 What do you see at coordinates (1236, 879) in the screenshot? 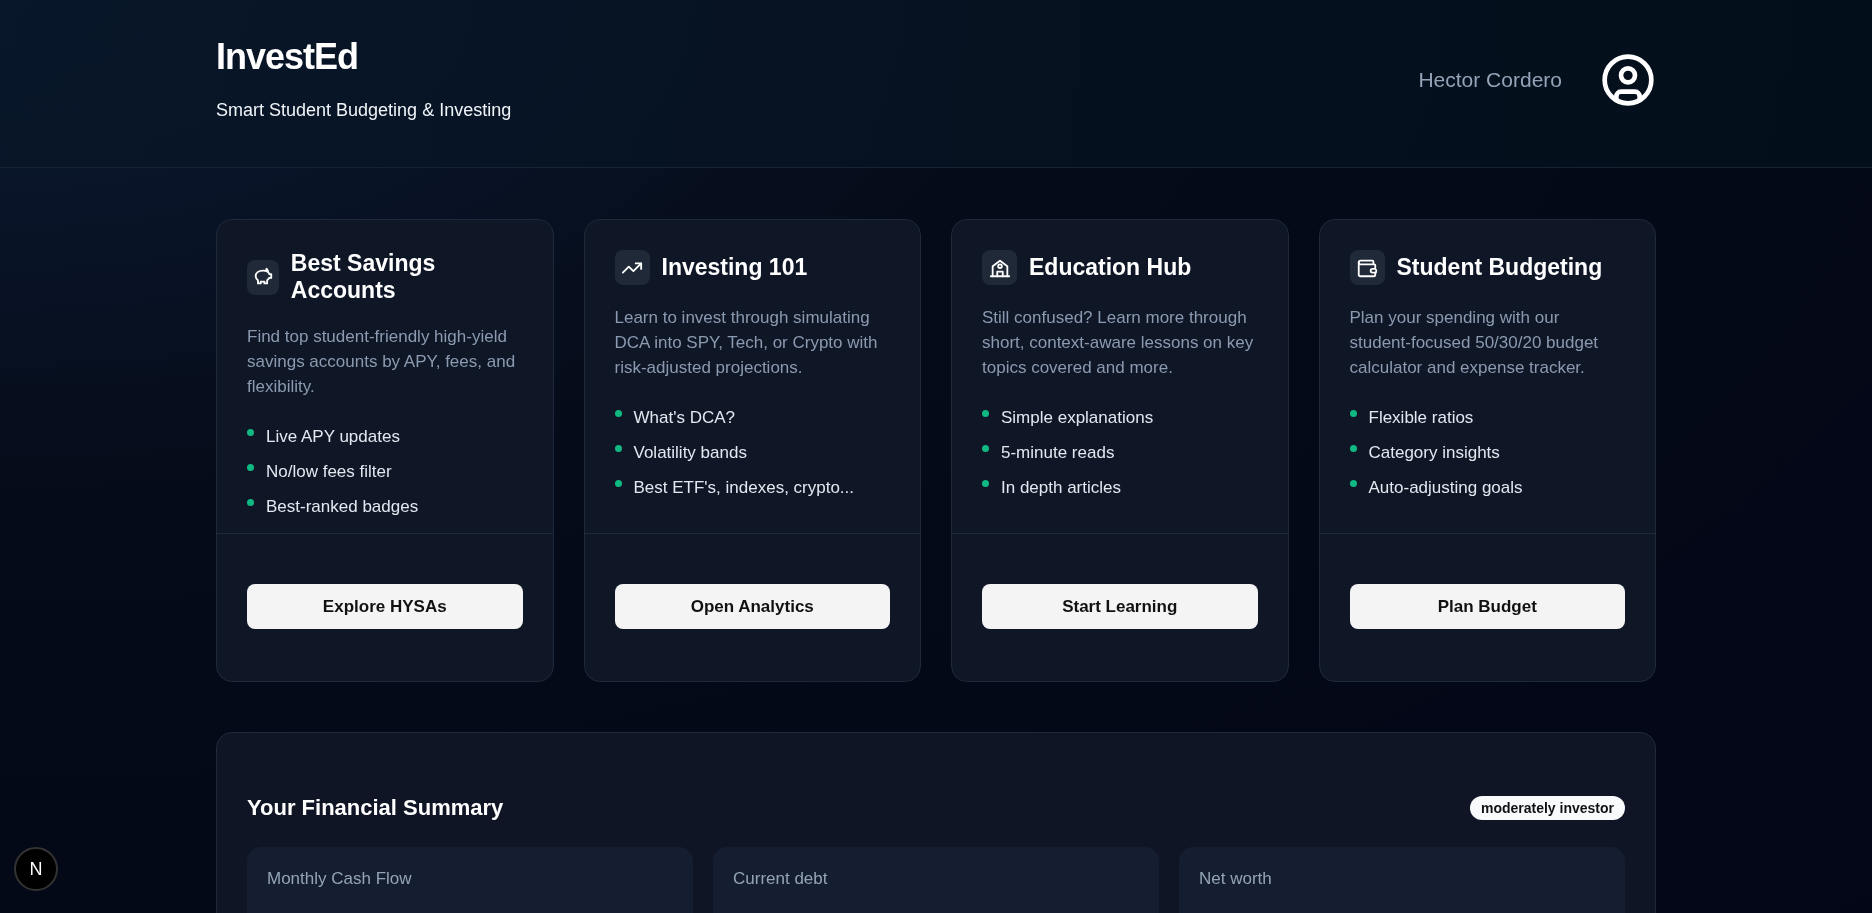
I see `stat-label: Net worth` at bounding box center [1236, 879].